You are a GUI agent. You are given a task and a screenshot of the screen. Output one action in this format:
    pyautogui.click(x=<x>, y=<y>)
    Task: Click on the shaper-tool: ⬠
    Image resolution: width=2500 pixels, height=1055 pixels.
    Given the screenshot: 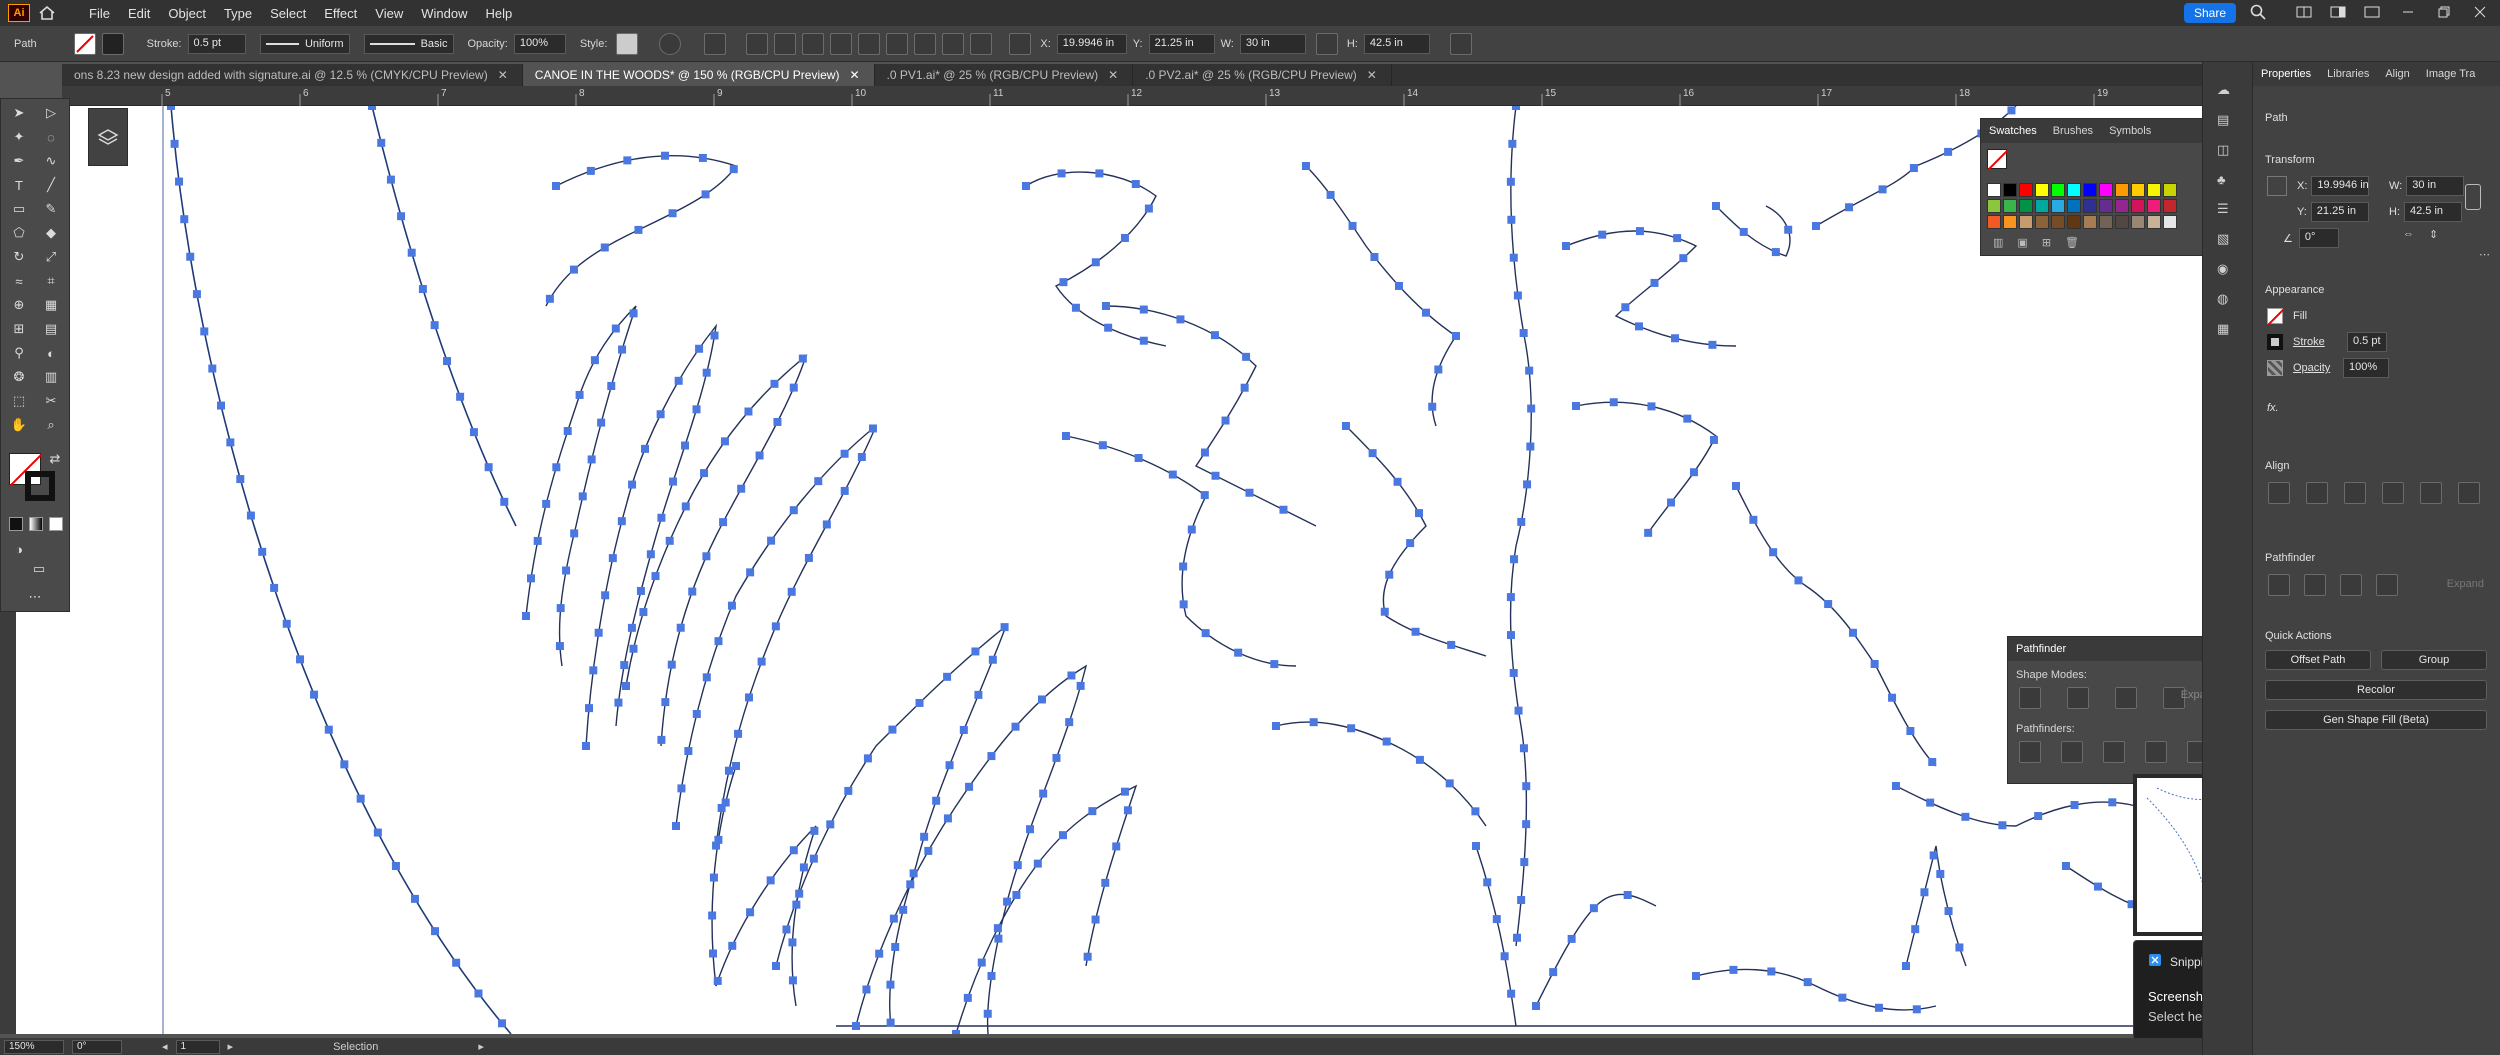 What is the action you would take?
    pyautogui.click(x=19, y=233)
    